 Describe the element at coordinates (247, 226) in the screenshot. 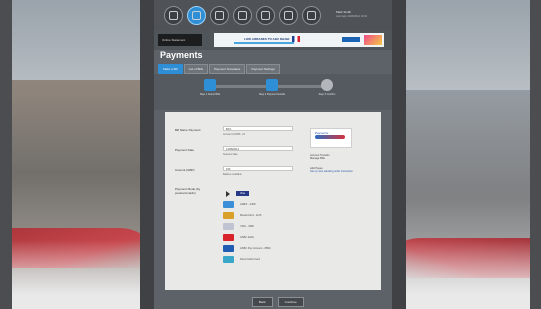

I see `payment-option-label: VISA - 3380` at that location.